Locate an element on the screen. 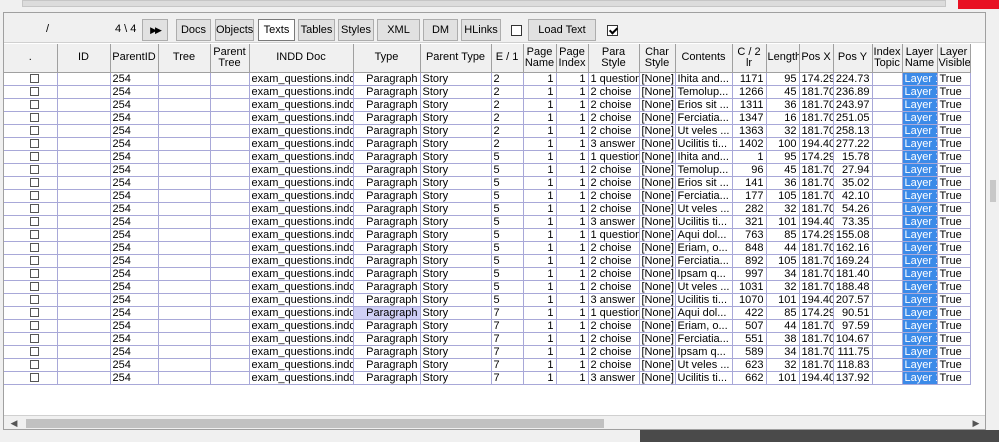 The image size is (999, 442). table-cell: 507 is located at coordinates (749, 326).